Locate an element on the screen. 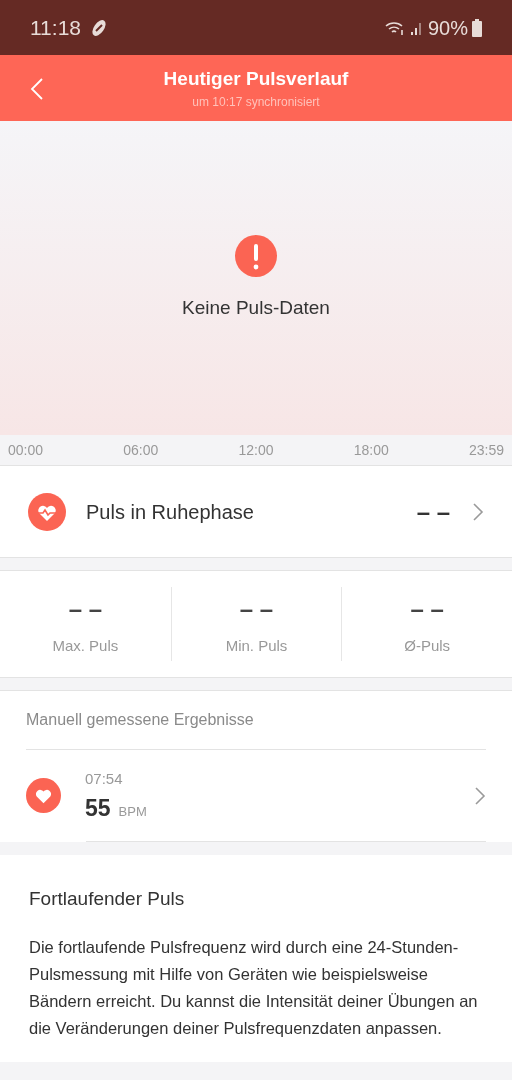 This screenshot has width=512, height=1080. axis-label: 18:00 is located at coordinates (371, 450).